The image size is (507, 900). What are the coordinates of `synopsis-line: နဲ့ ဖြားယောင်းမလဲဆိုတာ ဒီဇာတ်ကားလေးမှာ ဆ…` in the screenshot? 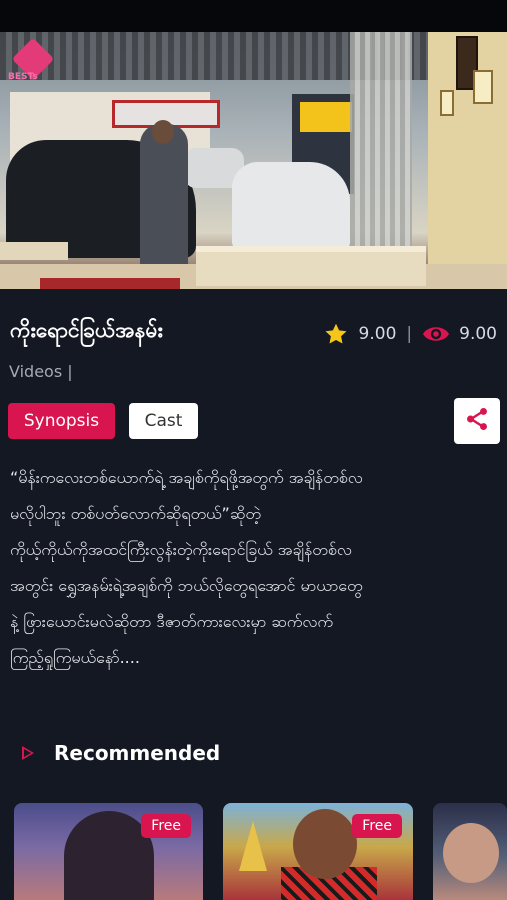 It's located at (172, 621).